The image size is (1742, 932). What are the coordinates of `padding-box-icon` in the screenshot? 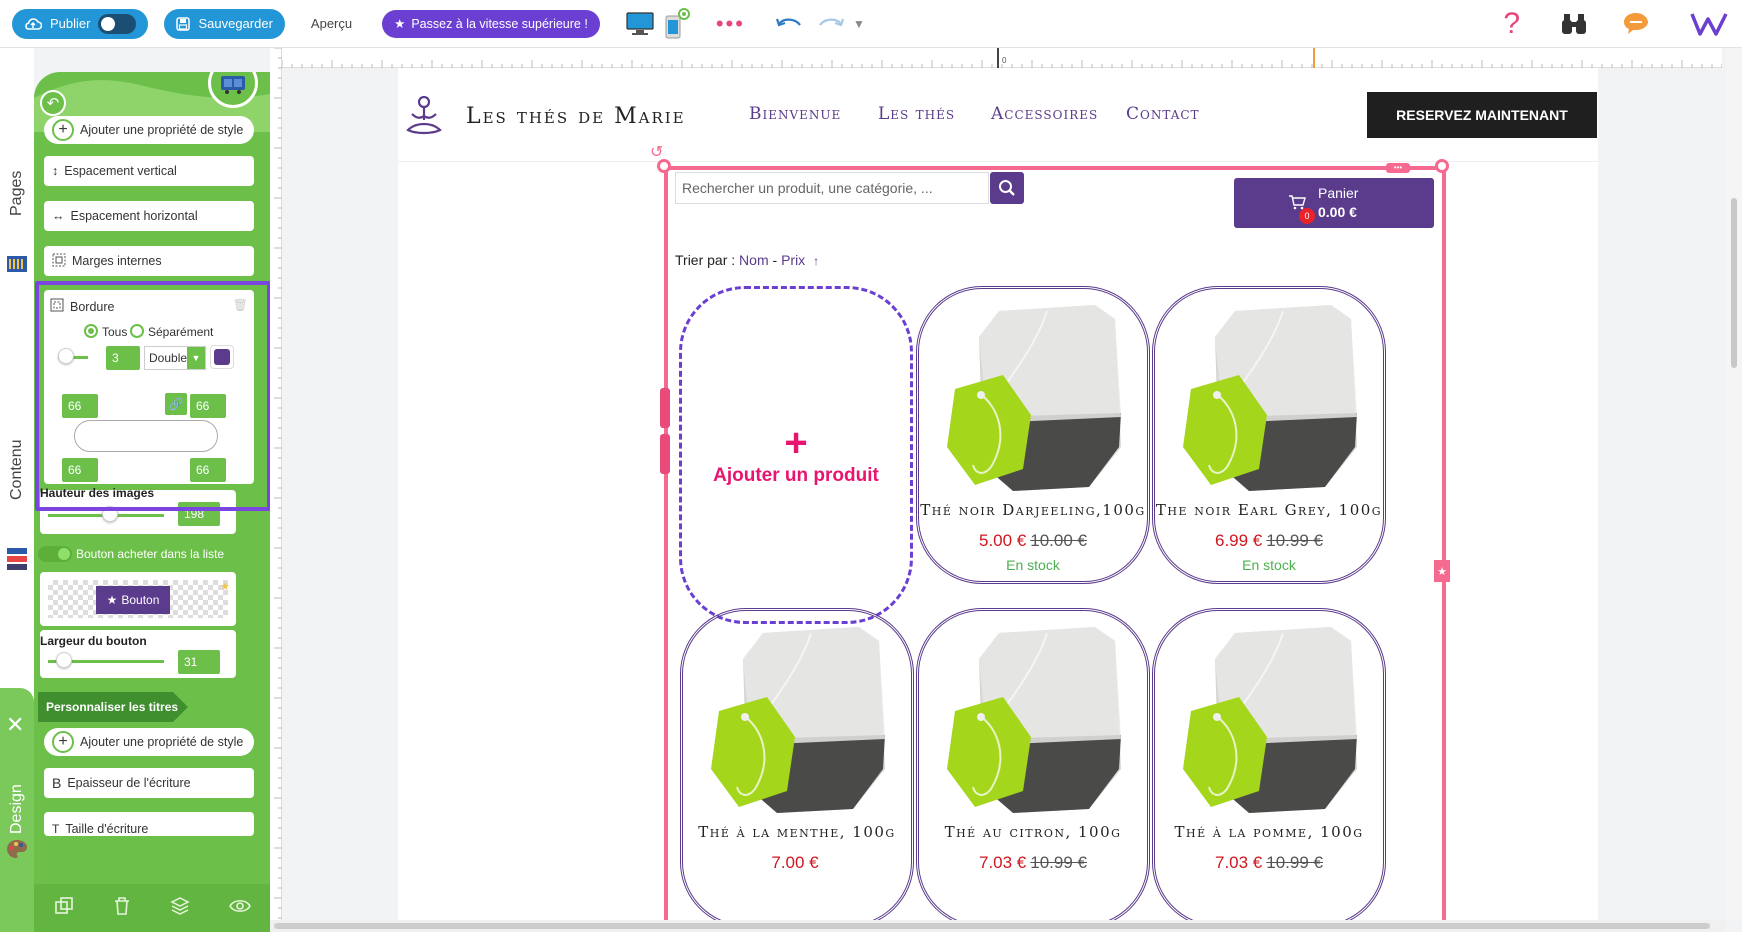 It's located at (59, 261).